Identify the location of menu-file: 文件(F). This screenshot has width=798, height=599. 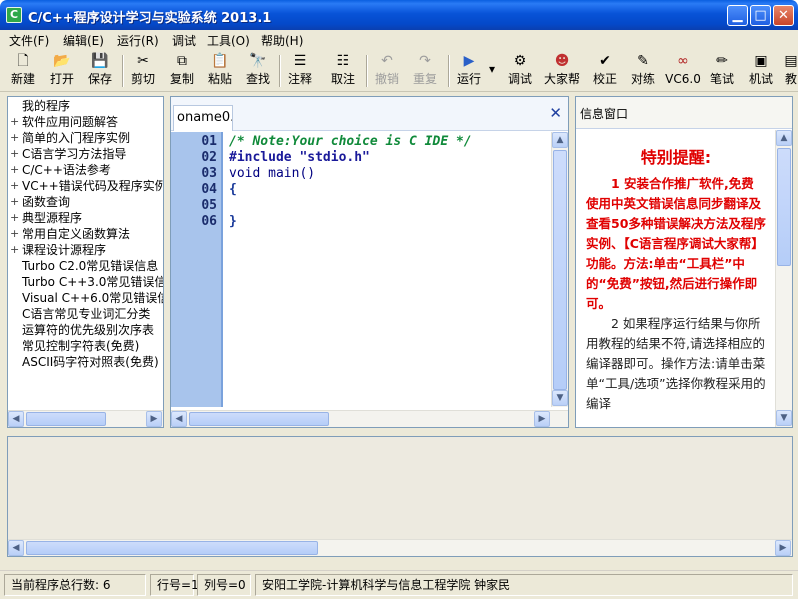
(29, 40).